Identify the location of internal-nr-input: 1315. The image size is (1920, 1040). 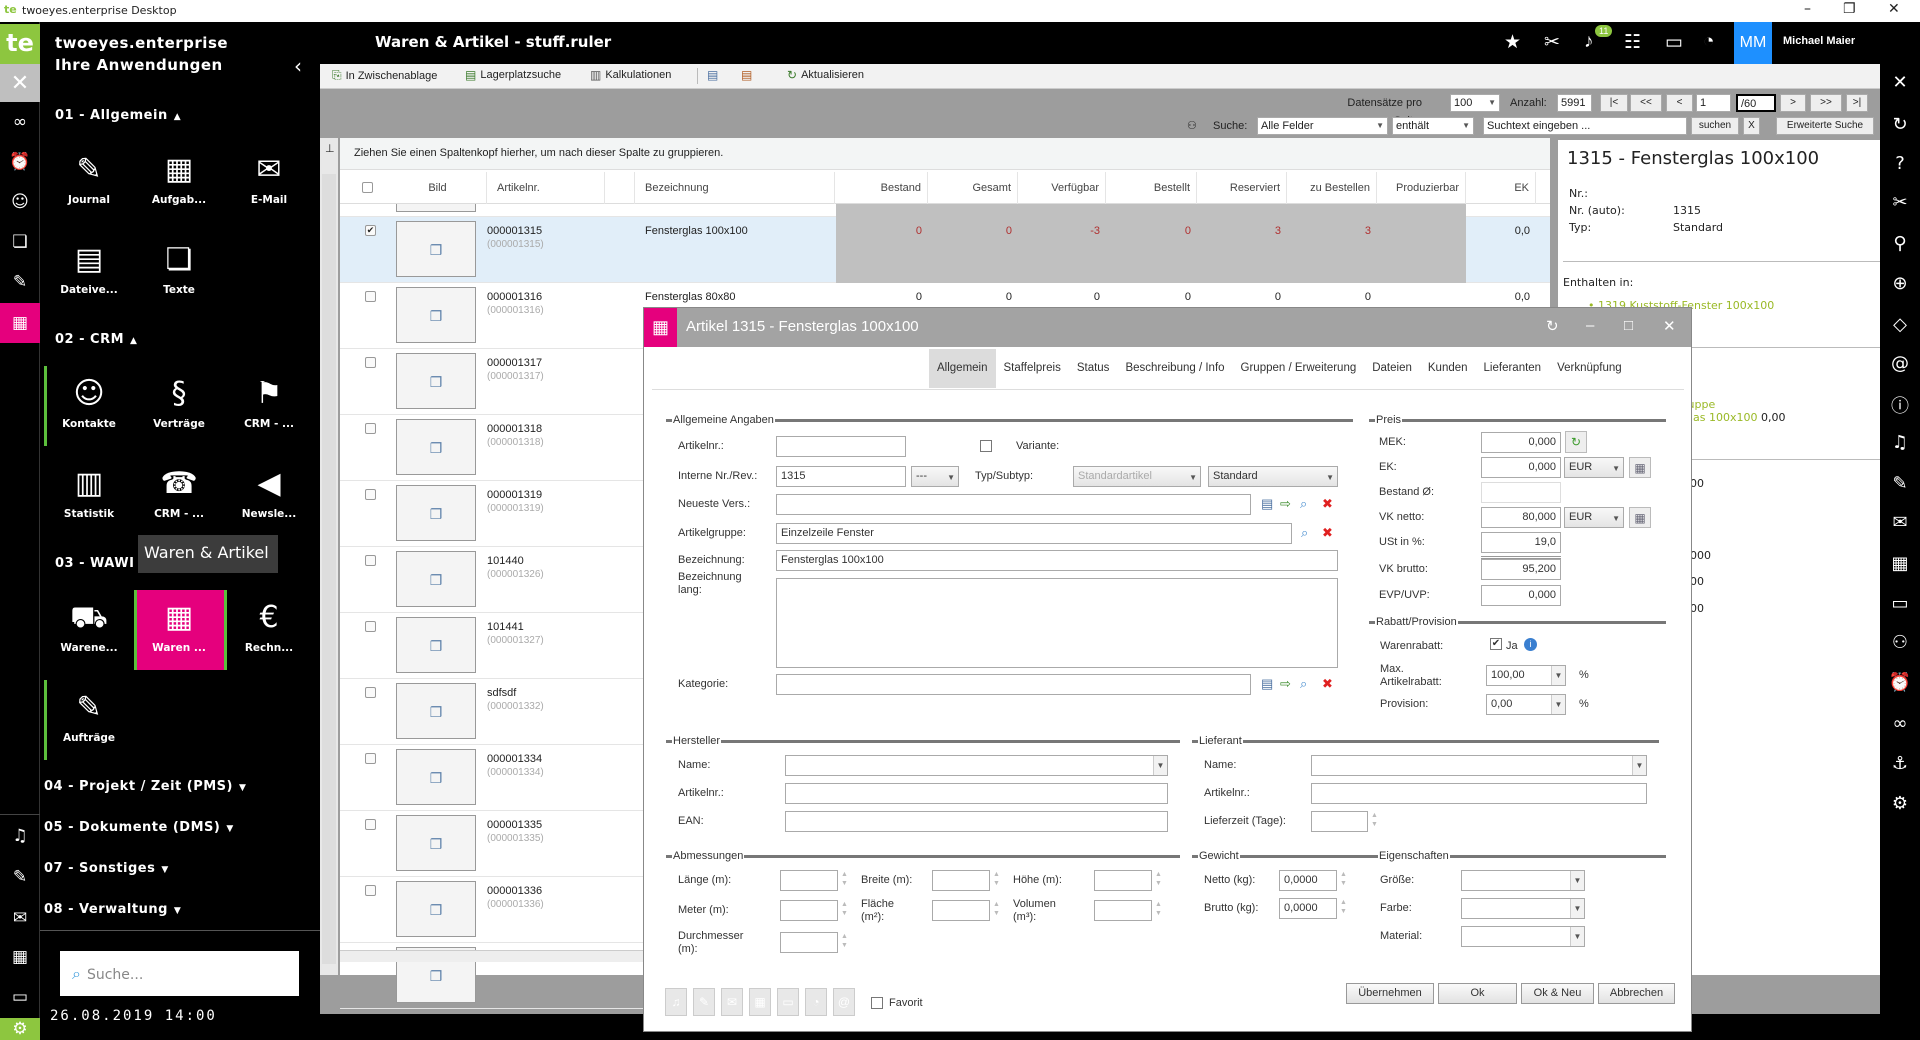
(841, 476).